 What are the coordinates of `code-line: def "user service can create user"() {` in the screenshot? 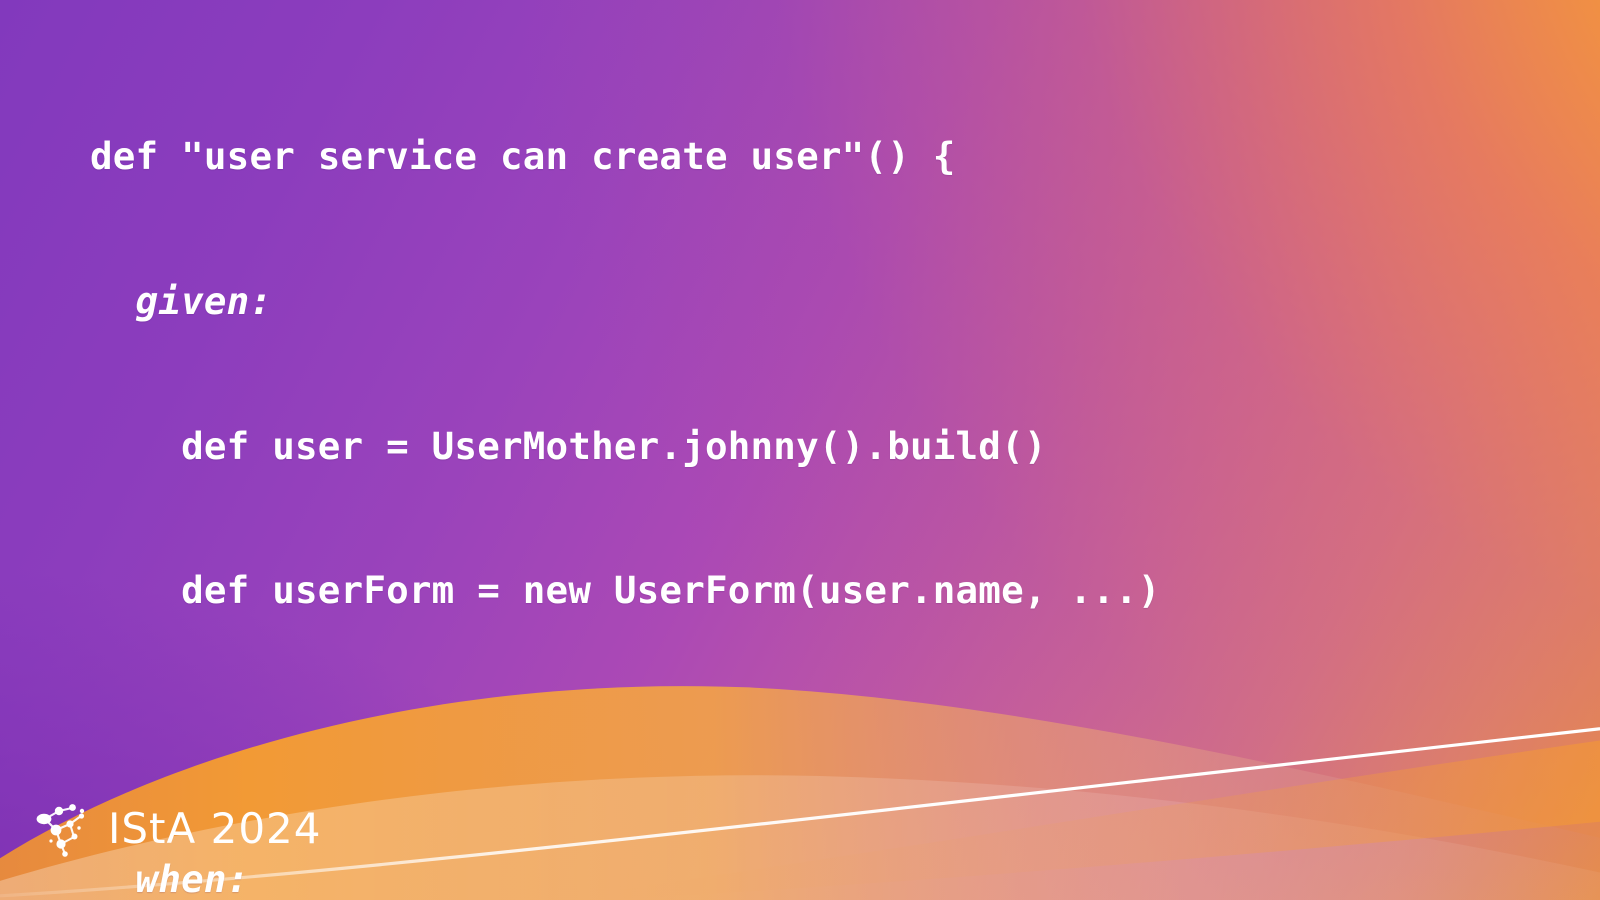 It's located at (523, 156).